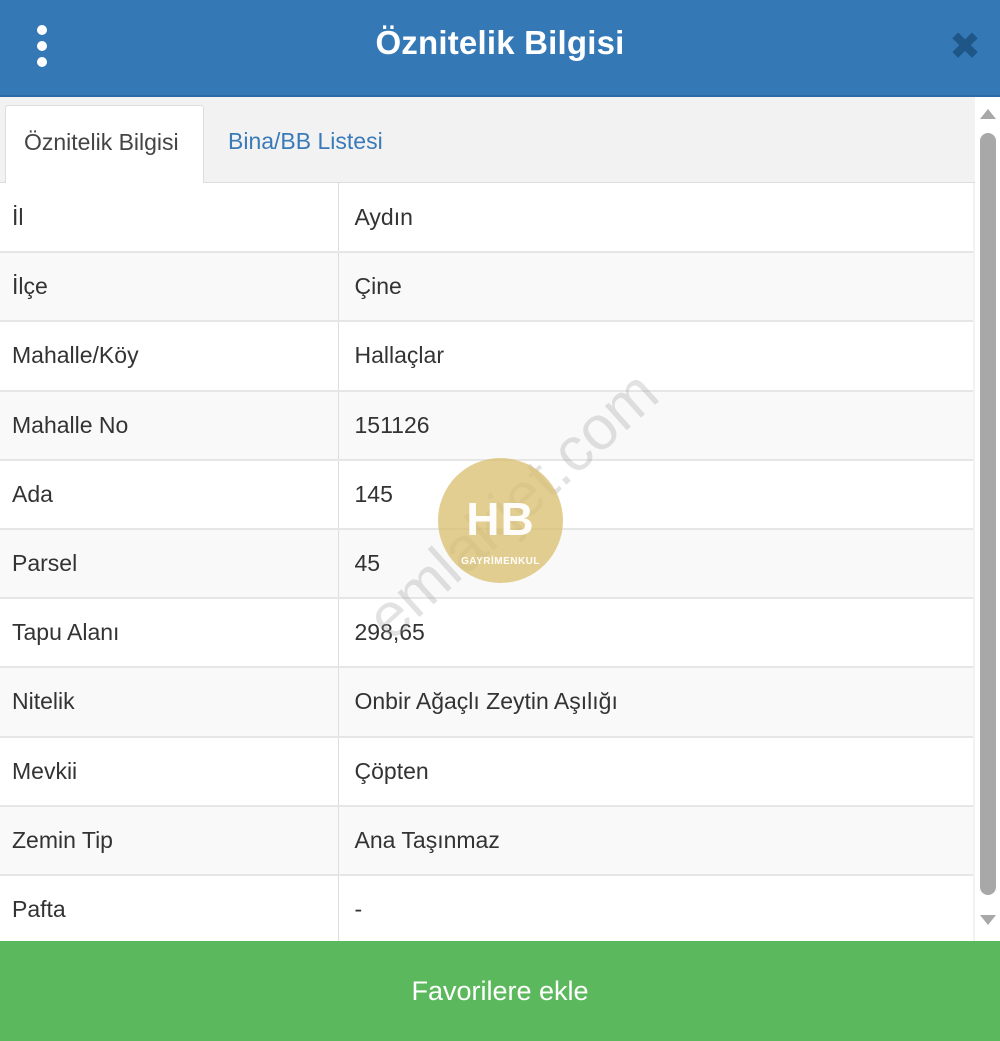  What do you see at coordinates (655, 287) in the screenshot?
I see `attribute-value: Çine` at bounding box center [655, 287].